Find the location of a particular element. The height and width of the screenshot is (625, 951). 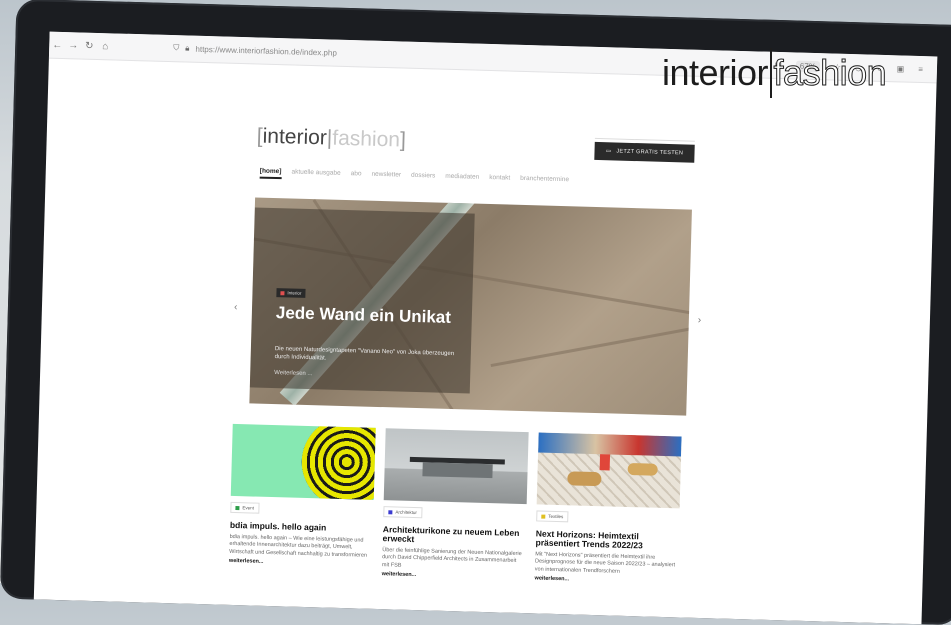

card-image-bdia is located at coordinates (303, 461).